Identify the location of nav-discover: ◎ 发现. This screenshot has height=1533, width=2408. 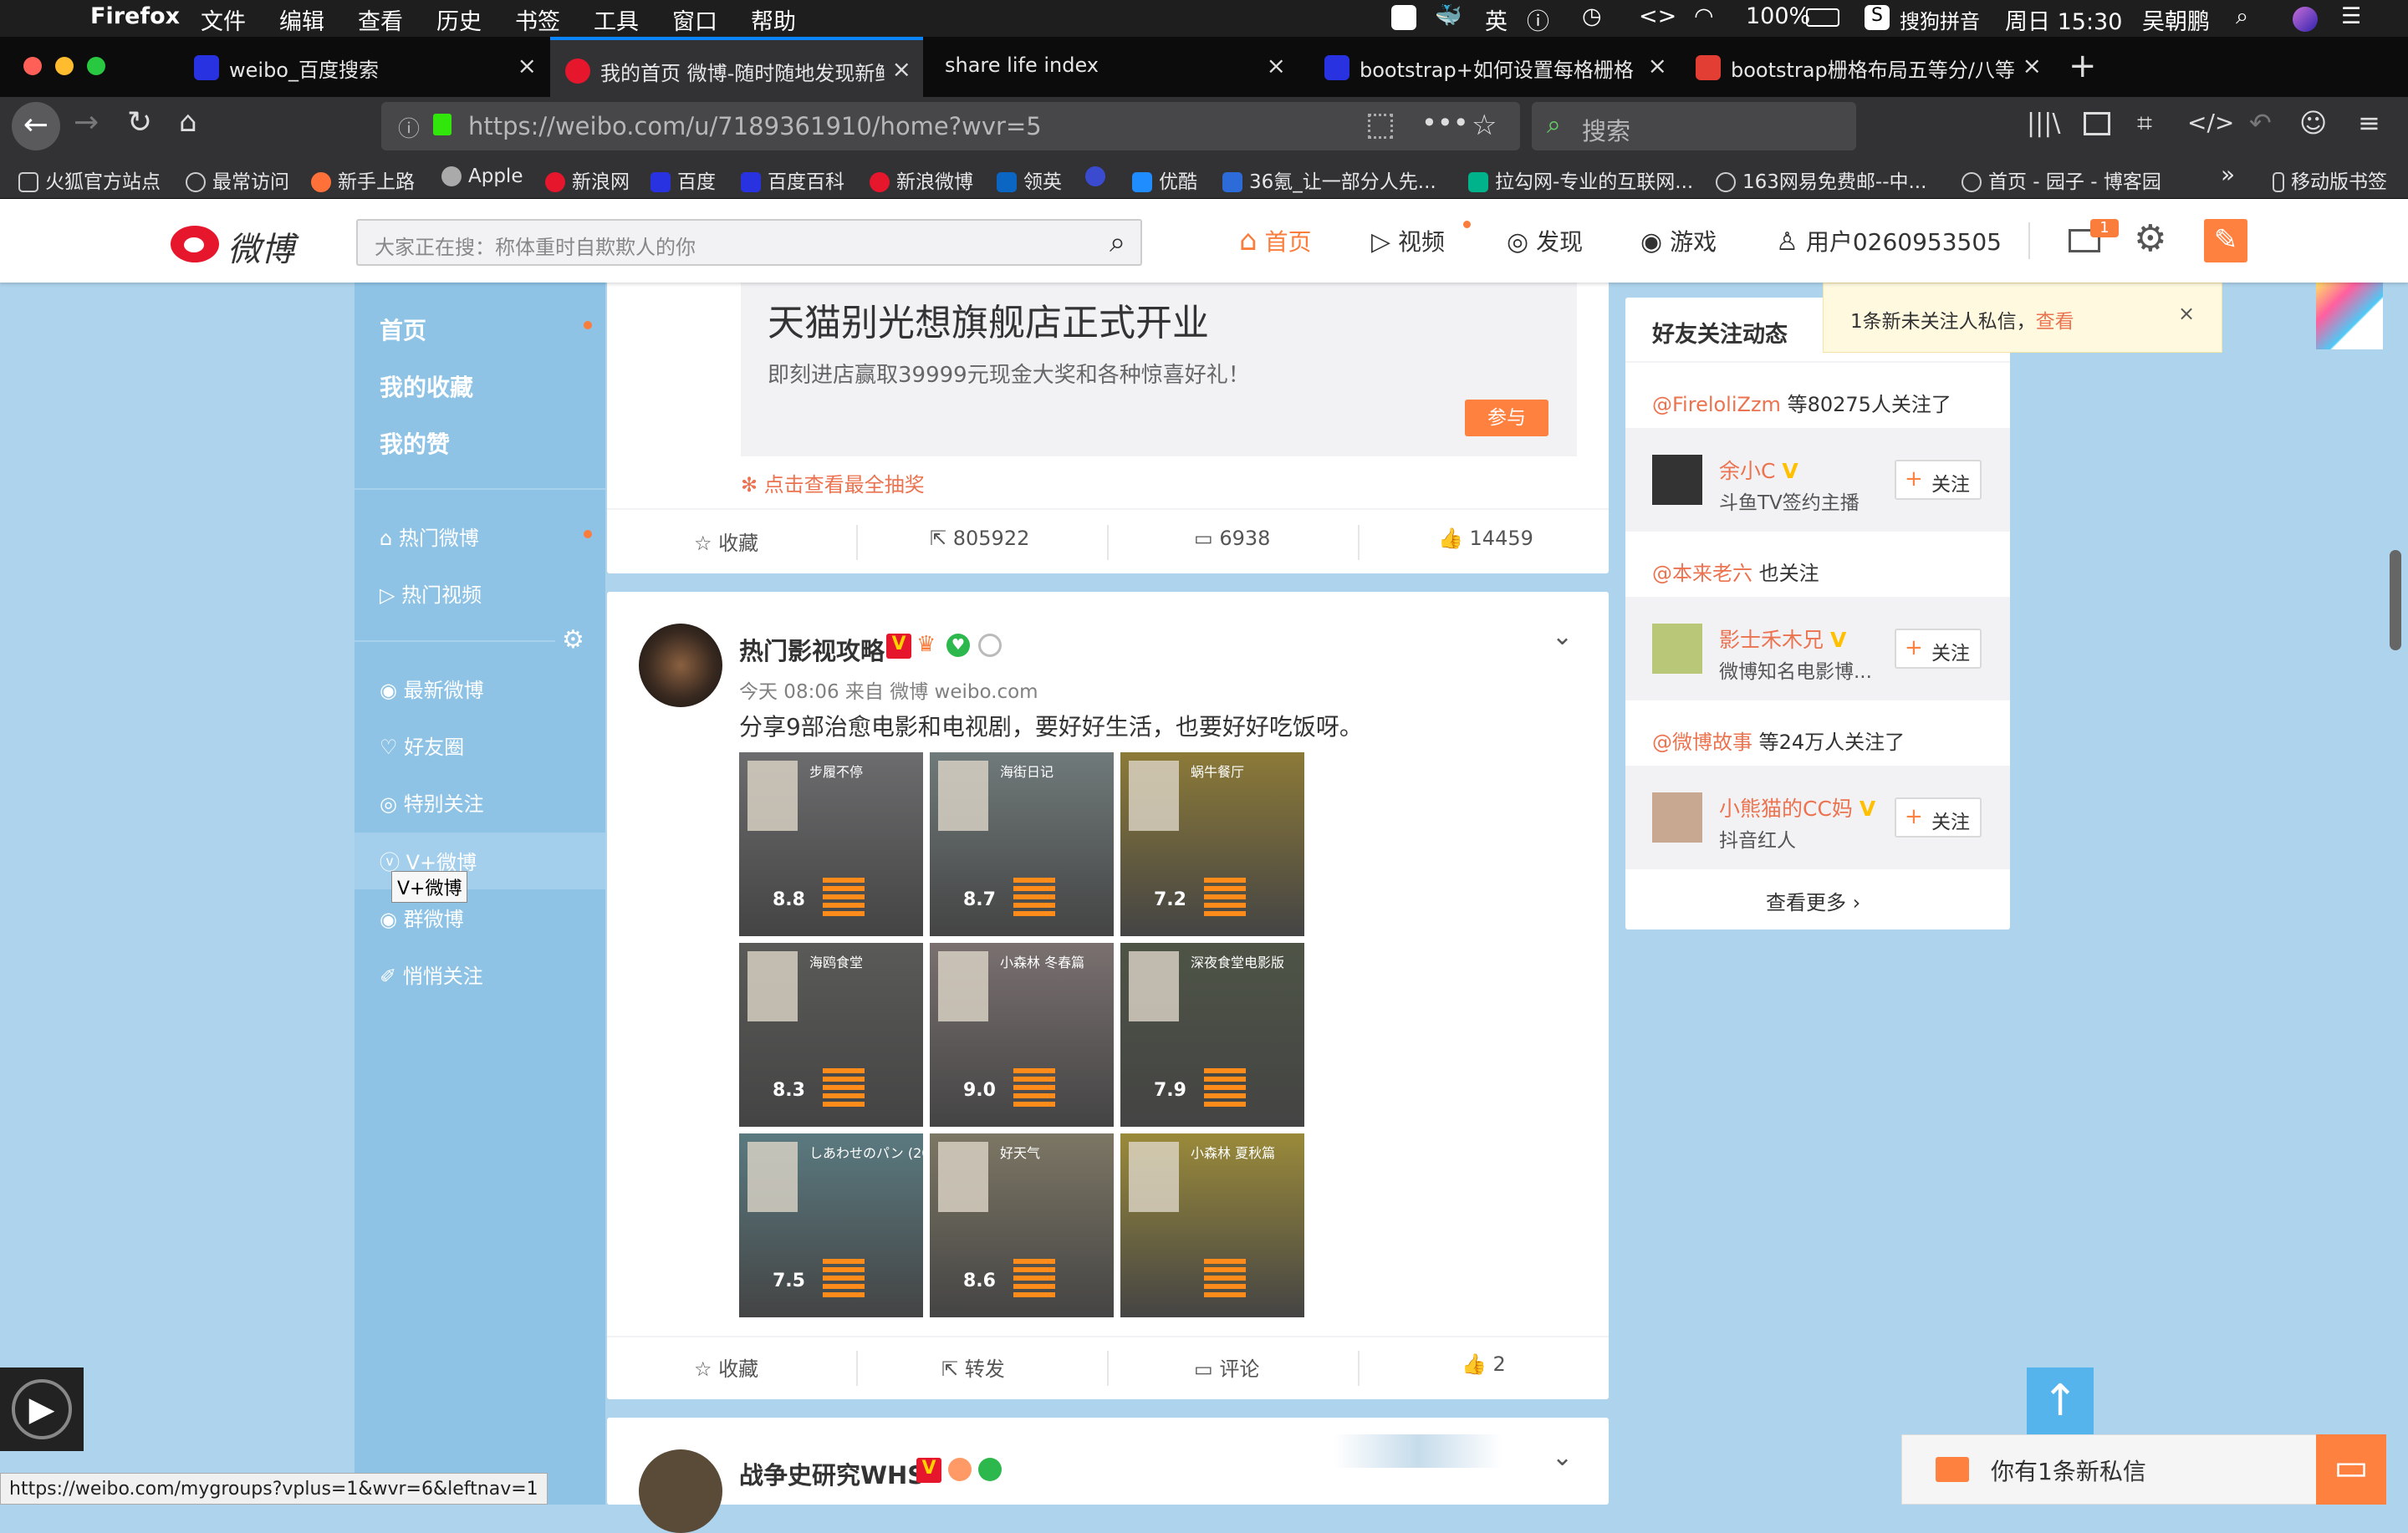
(1545, 241).